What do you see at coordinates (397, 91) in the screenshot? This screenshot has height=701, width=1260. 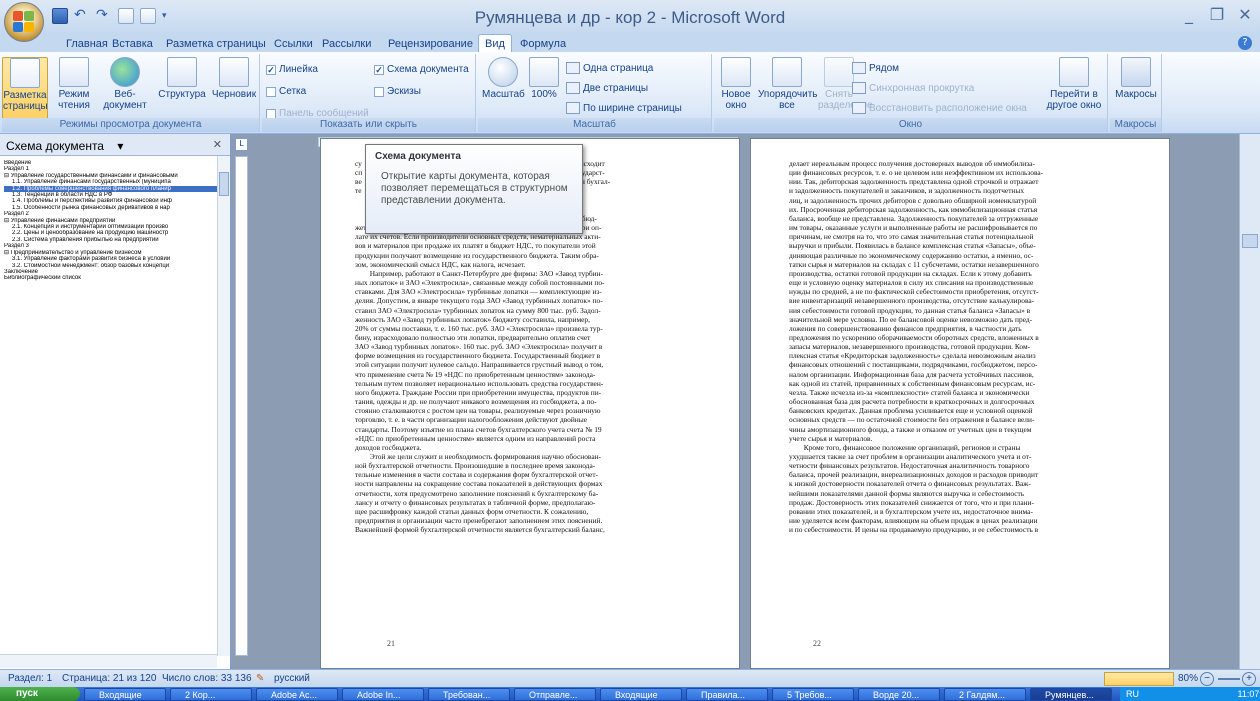 I see `thumbnails-checkbox: Эскизы` at bounding box center [397, 91].